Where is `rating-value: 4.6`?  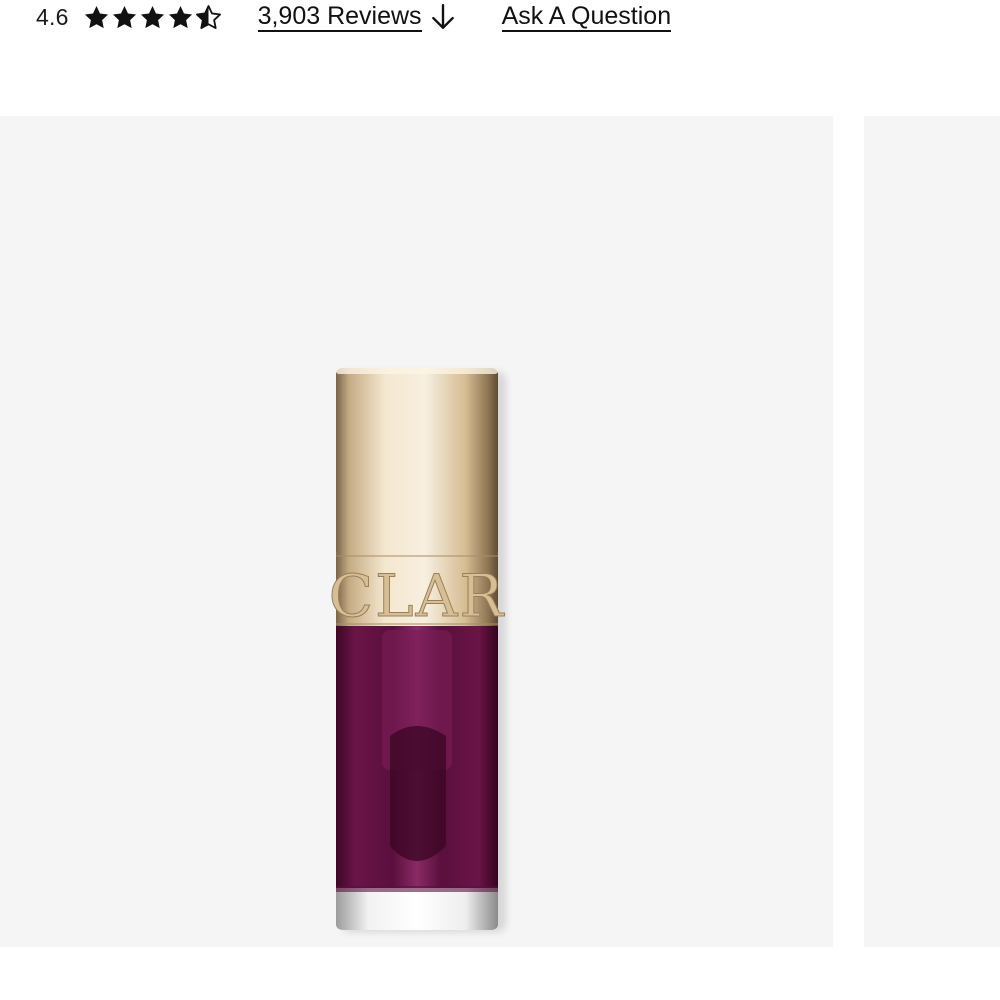 rating-value: 4.6 is located at coordinates (52, 16).